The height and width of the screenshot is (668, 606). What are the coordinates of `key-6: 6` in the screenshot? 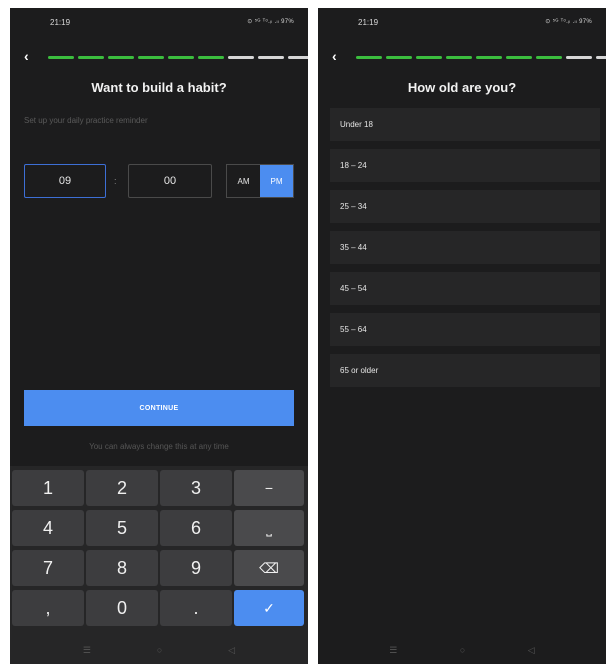 It's located at (196, 528).